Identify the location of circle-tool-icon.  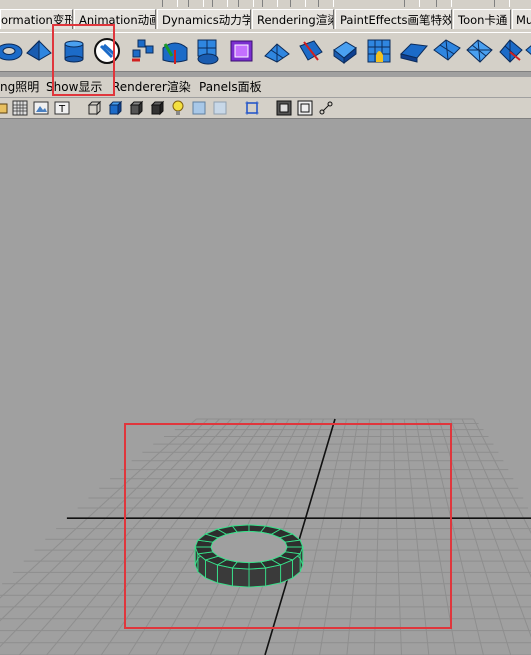
(107, 51).